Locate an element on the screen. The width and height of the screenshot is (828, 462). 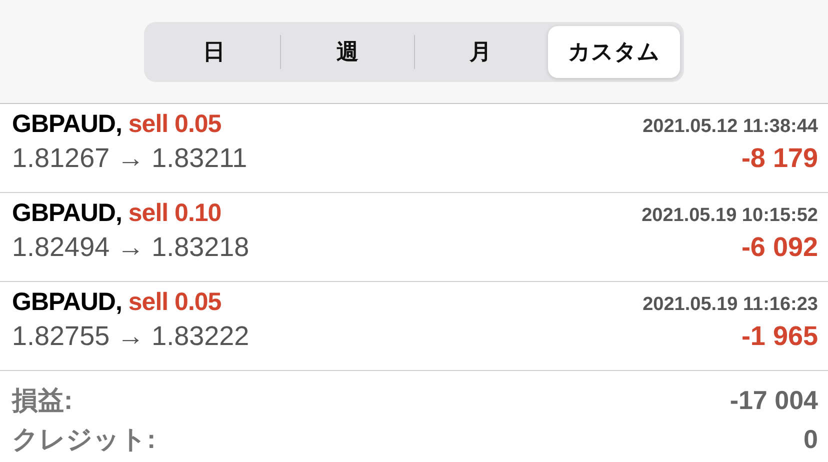
trade-time: 2021.05.19 11:16:23 is located at coordinates (730, 305).